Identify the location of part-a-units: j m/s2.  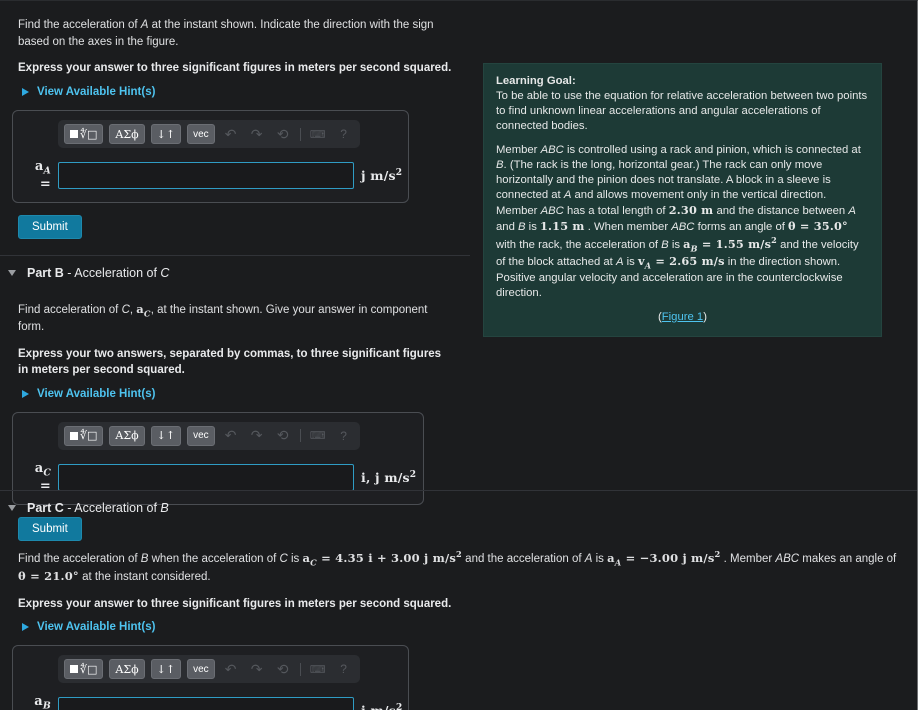
(382, 175).